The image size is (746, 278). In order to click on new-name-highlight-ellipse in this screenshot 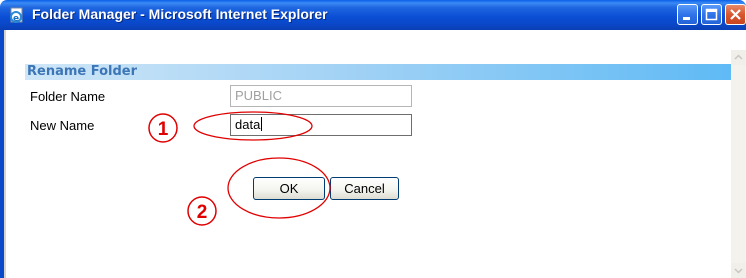, I will do `click(253, 126)`.